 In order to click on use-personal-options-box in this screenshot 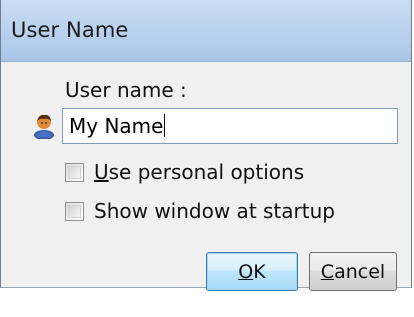, I will do `click(74, 172)`.